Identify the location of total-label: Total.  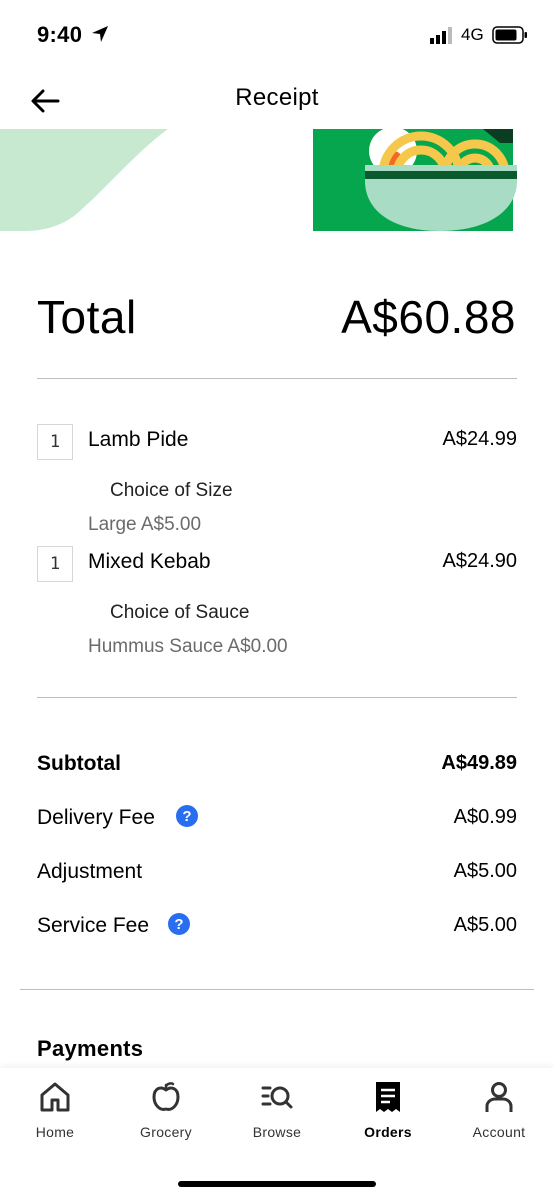
(87, 317).